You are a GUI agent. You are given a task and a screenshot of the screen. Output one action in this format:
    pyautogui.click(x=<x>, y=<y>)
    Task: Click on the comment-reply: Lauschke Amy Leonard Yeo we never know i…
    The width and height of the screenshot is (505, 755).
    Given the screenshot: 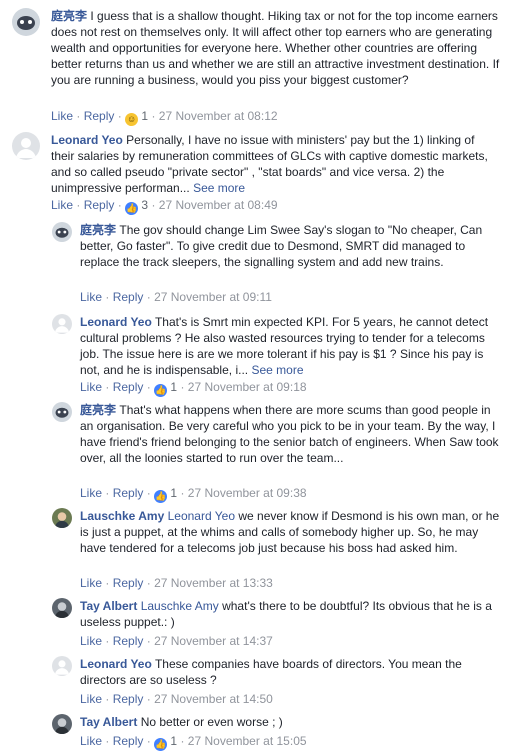 What is the action you would take?
    pyautogui.click(x=277, y=550)
    